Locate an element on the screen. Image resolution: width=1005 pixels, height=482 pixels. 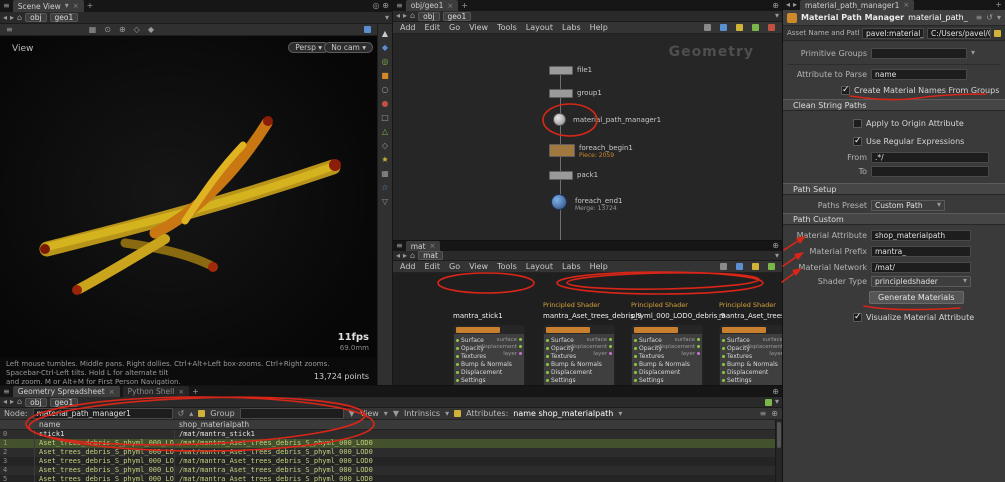
attribute-to-parse-input: name is located at coordinates (919, 74).